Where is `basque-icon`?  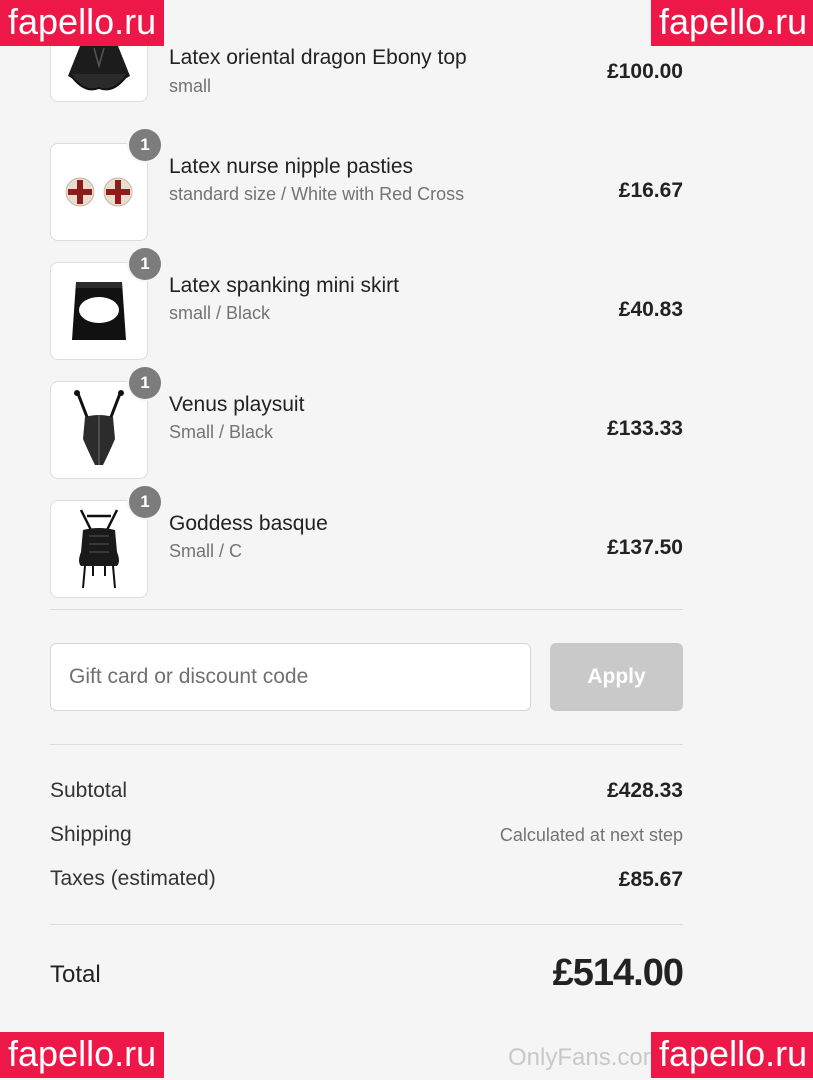
basque-icon is located at coordinates (99, 549).